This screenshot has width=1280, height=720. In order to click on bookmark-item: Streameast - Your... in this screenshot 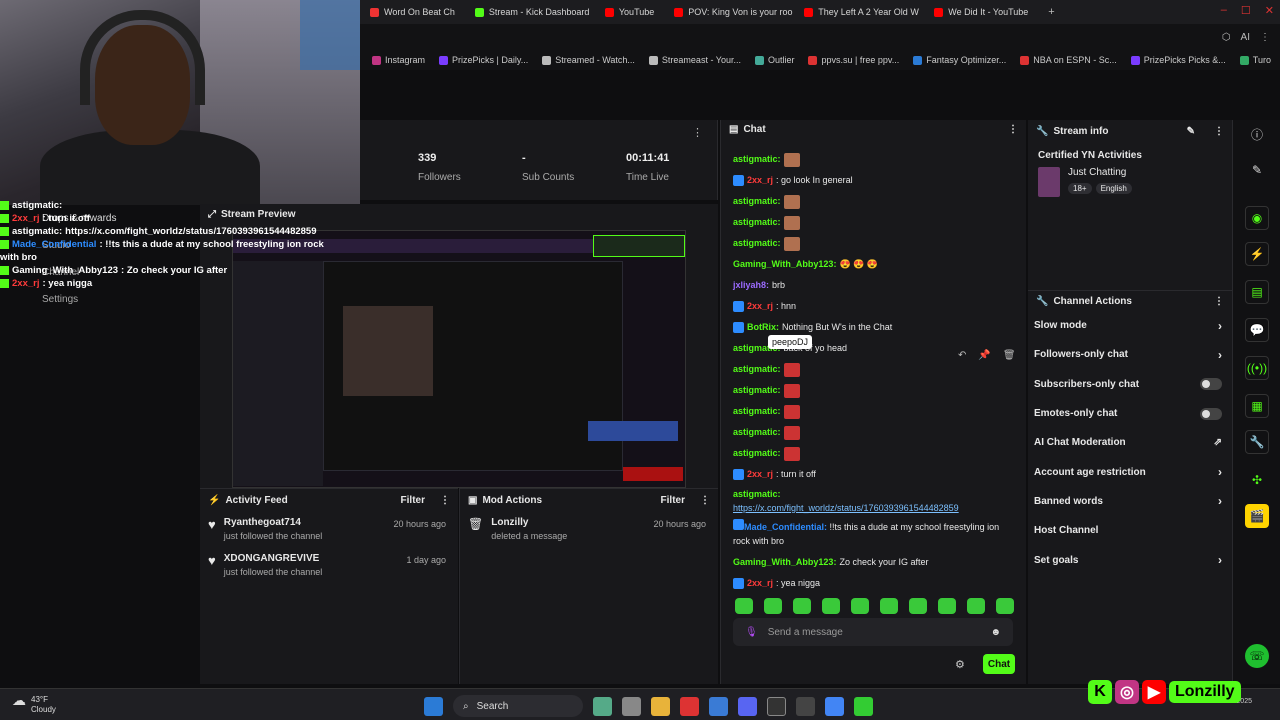, I will do `click(694, 60)`.